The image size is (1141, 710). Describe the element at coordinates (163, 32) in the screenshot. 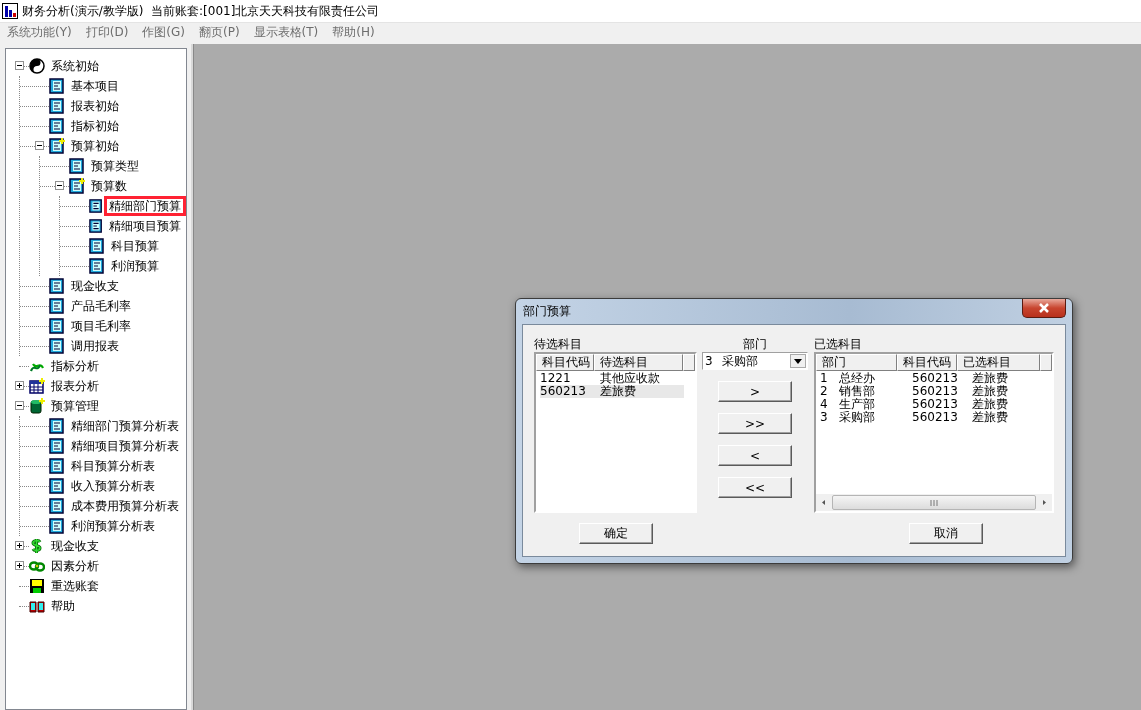

I see `menu-item: 作图(G)` at that location.